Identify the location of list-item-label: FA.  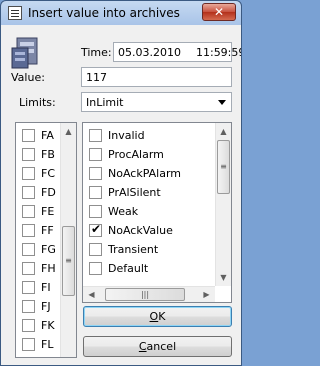
(47, 135).